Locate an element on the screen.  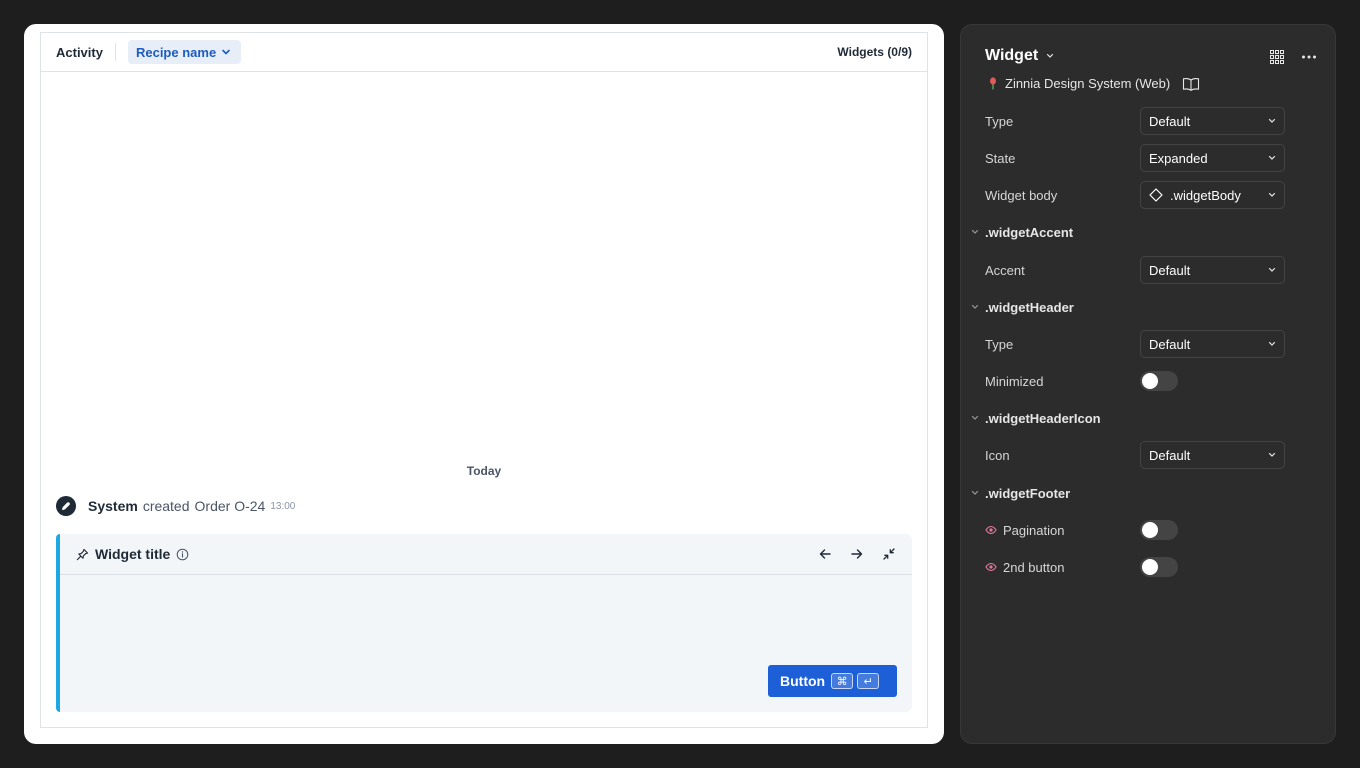
pin-icon is located at coordinates (82, 554).